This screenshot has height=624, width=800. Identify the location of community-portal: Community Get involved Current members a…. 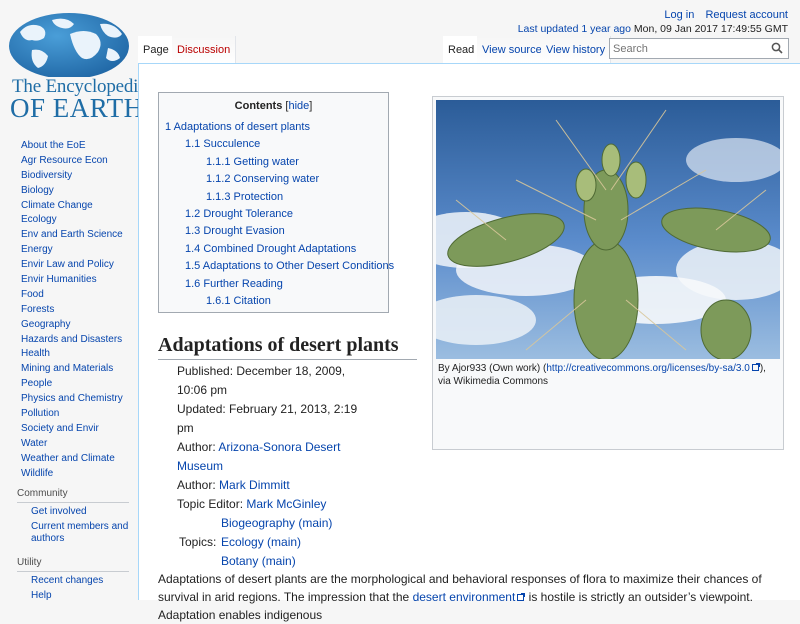
(69, 516).